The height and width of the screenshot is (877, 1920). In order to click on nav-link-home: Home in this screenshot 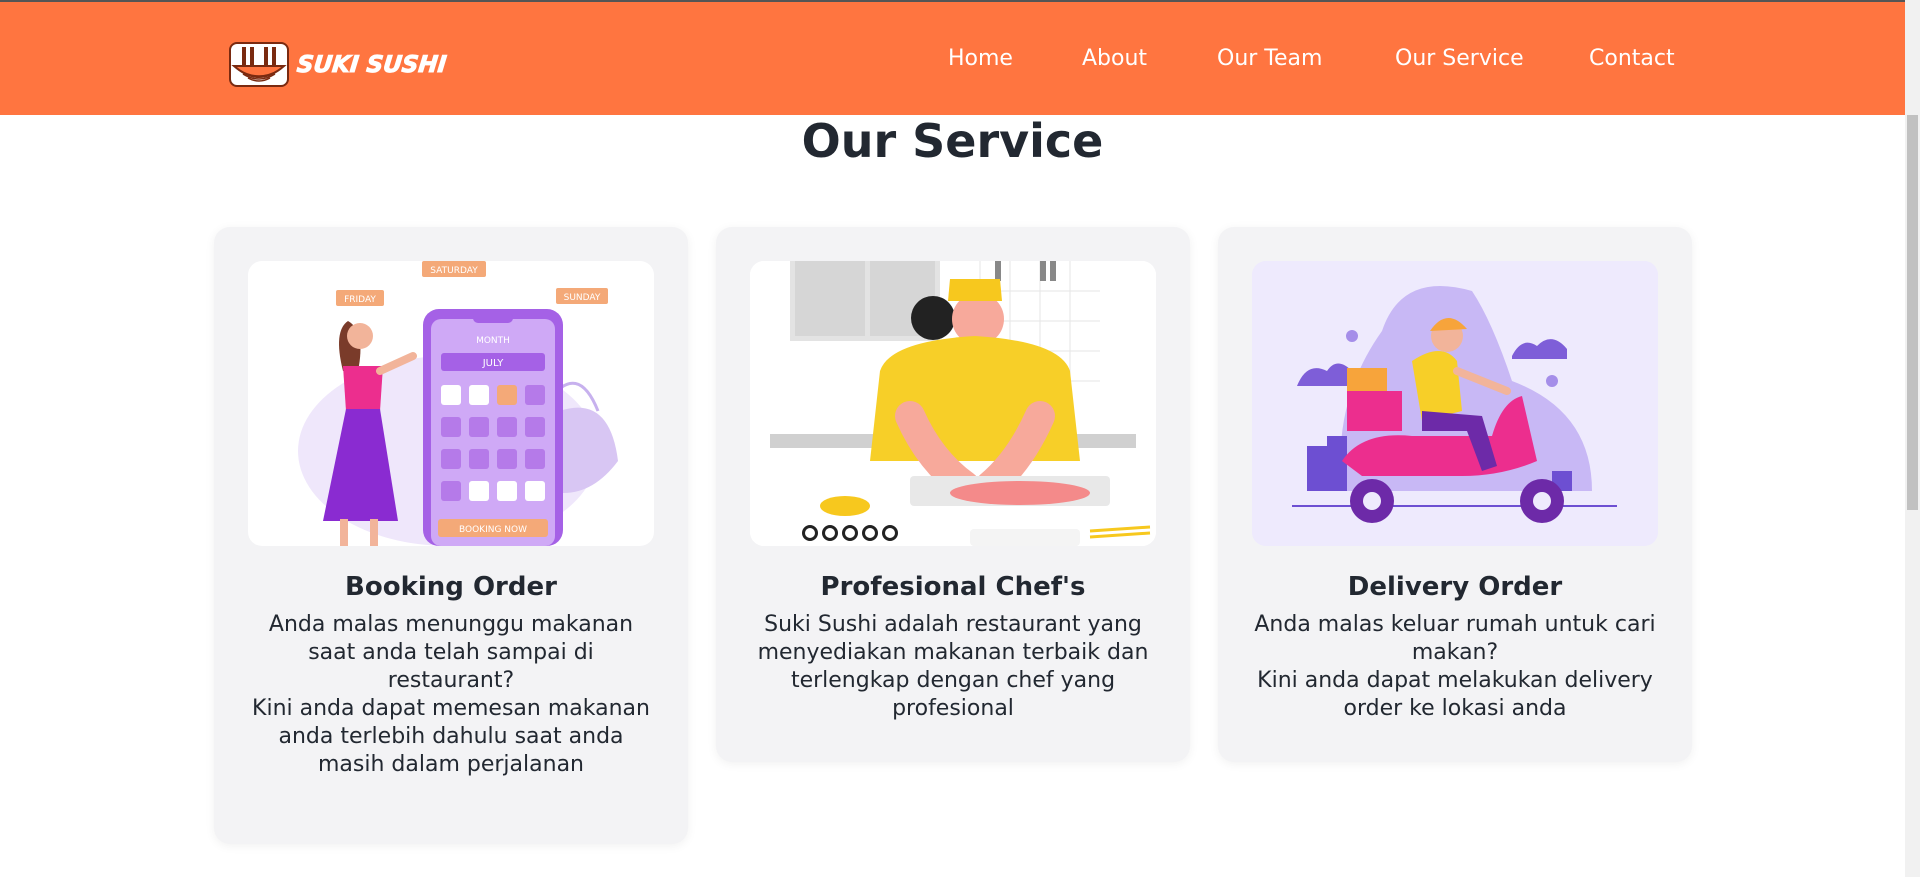, I will do `click(980, 58)`.